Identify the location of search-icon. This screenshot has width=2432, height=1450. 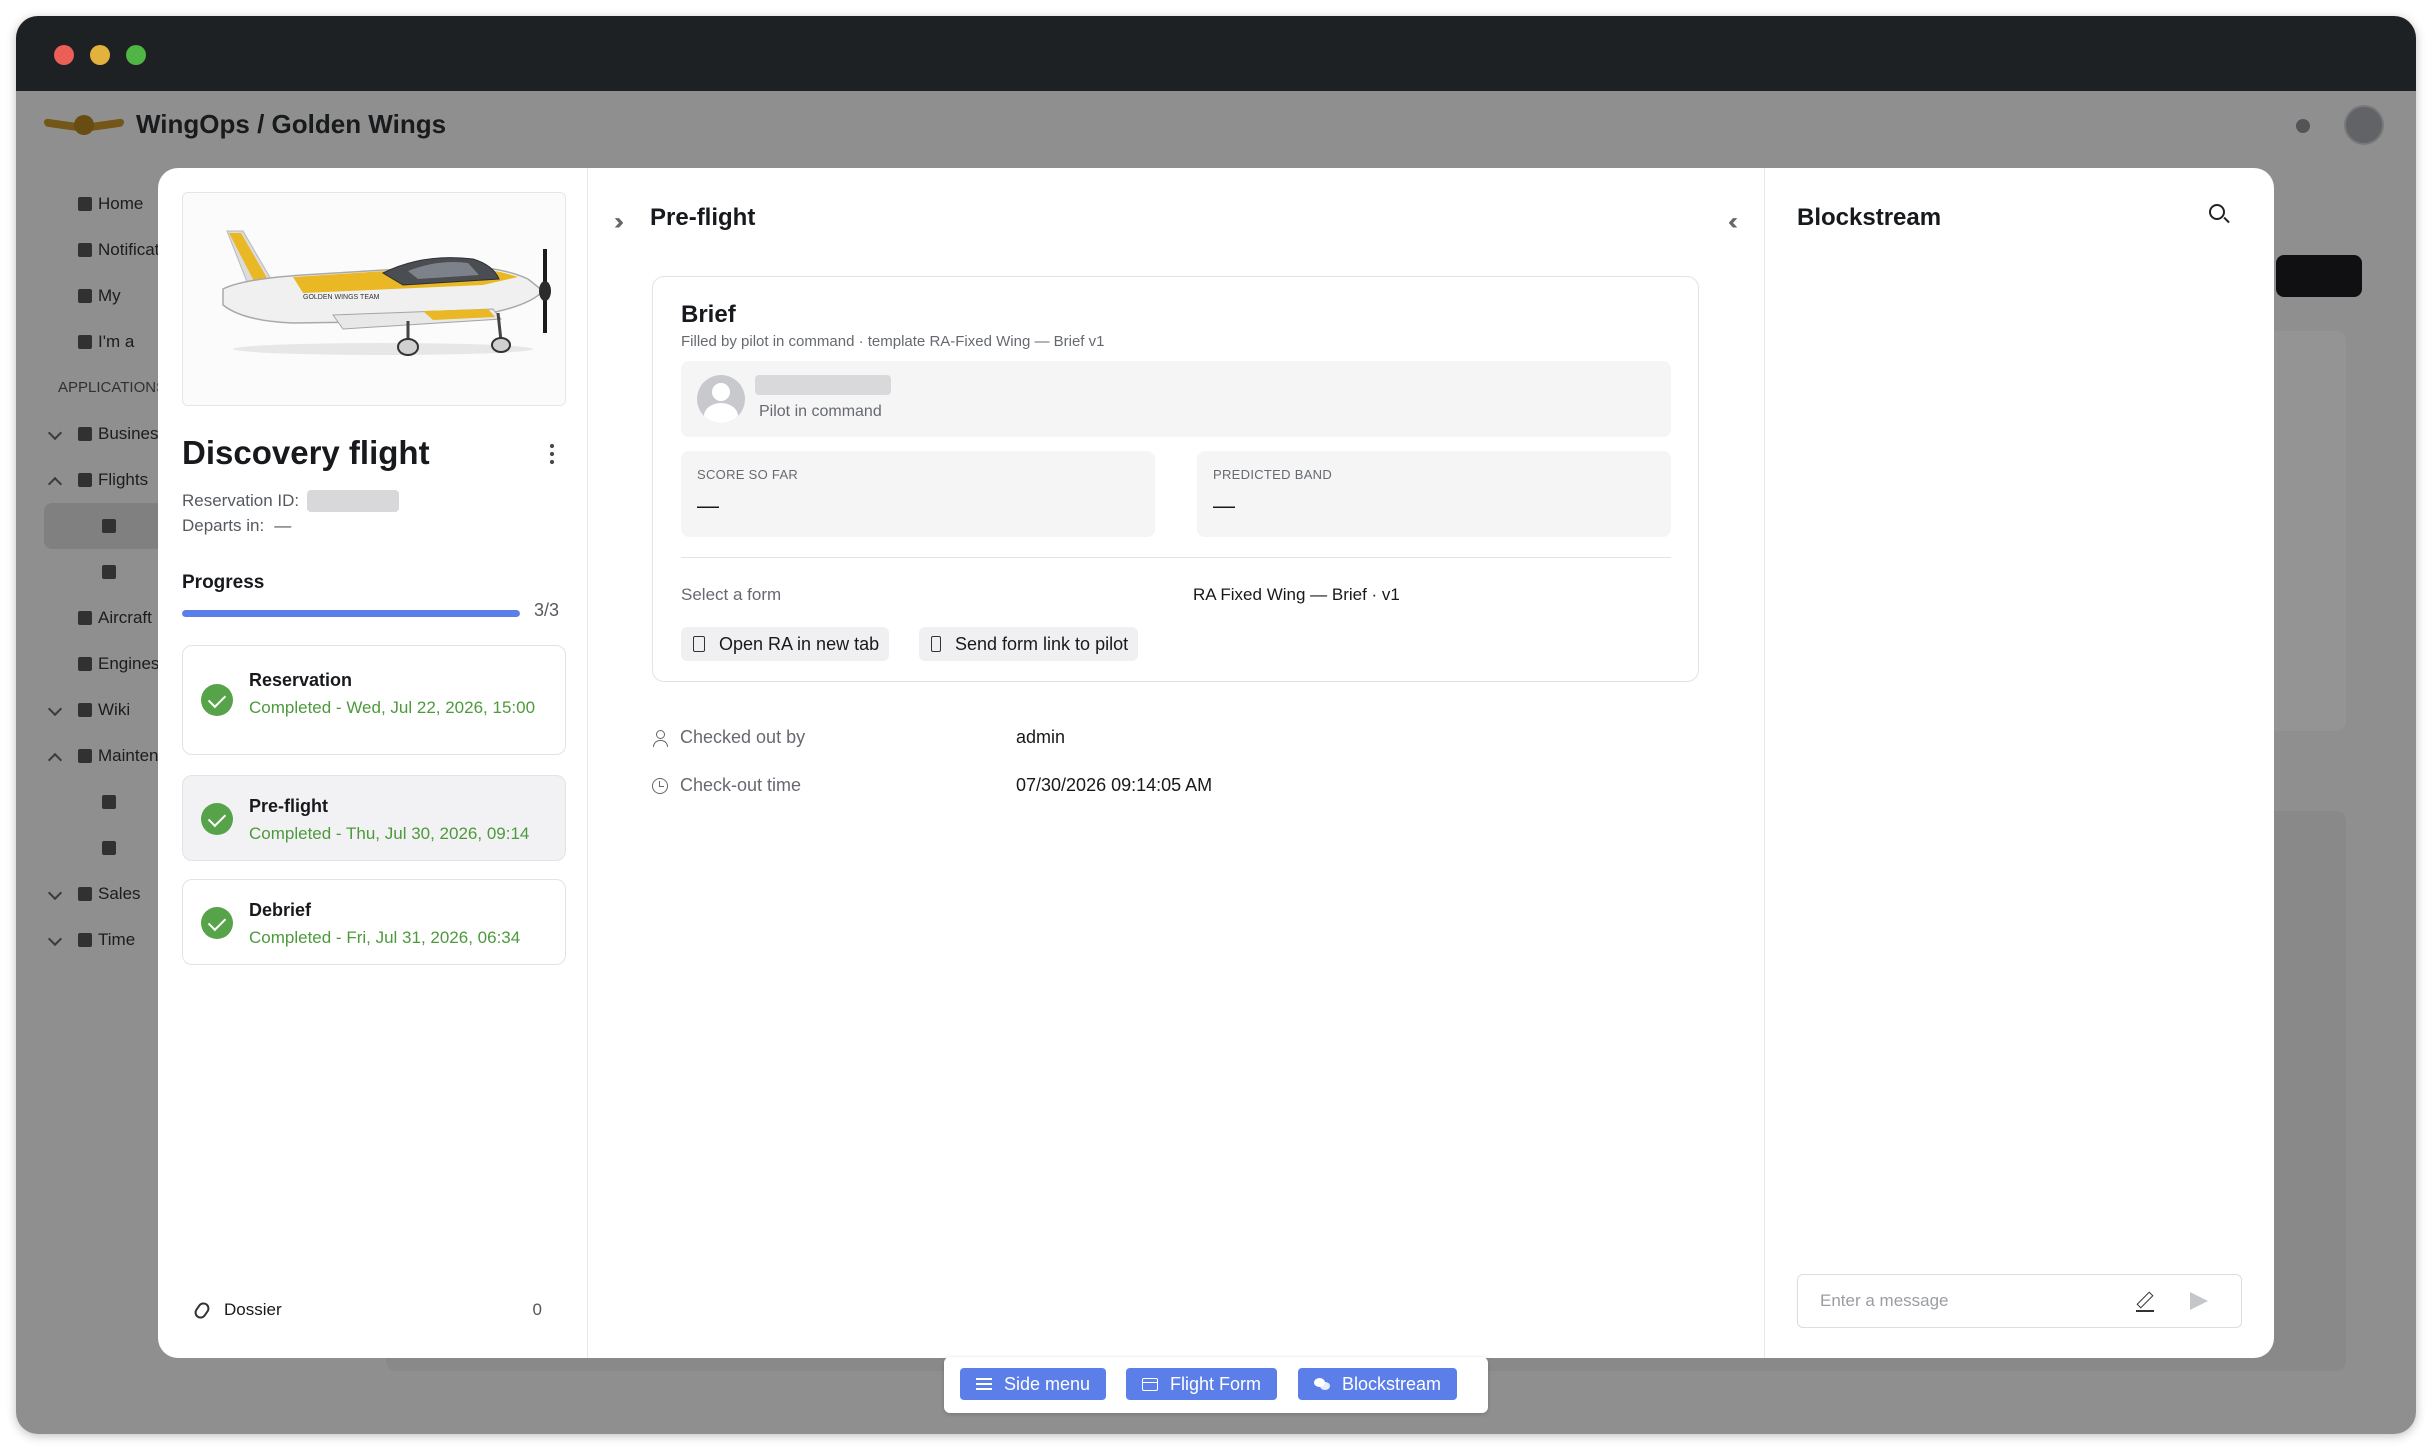
(2217, 212).